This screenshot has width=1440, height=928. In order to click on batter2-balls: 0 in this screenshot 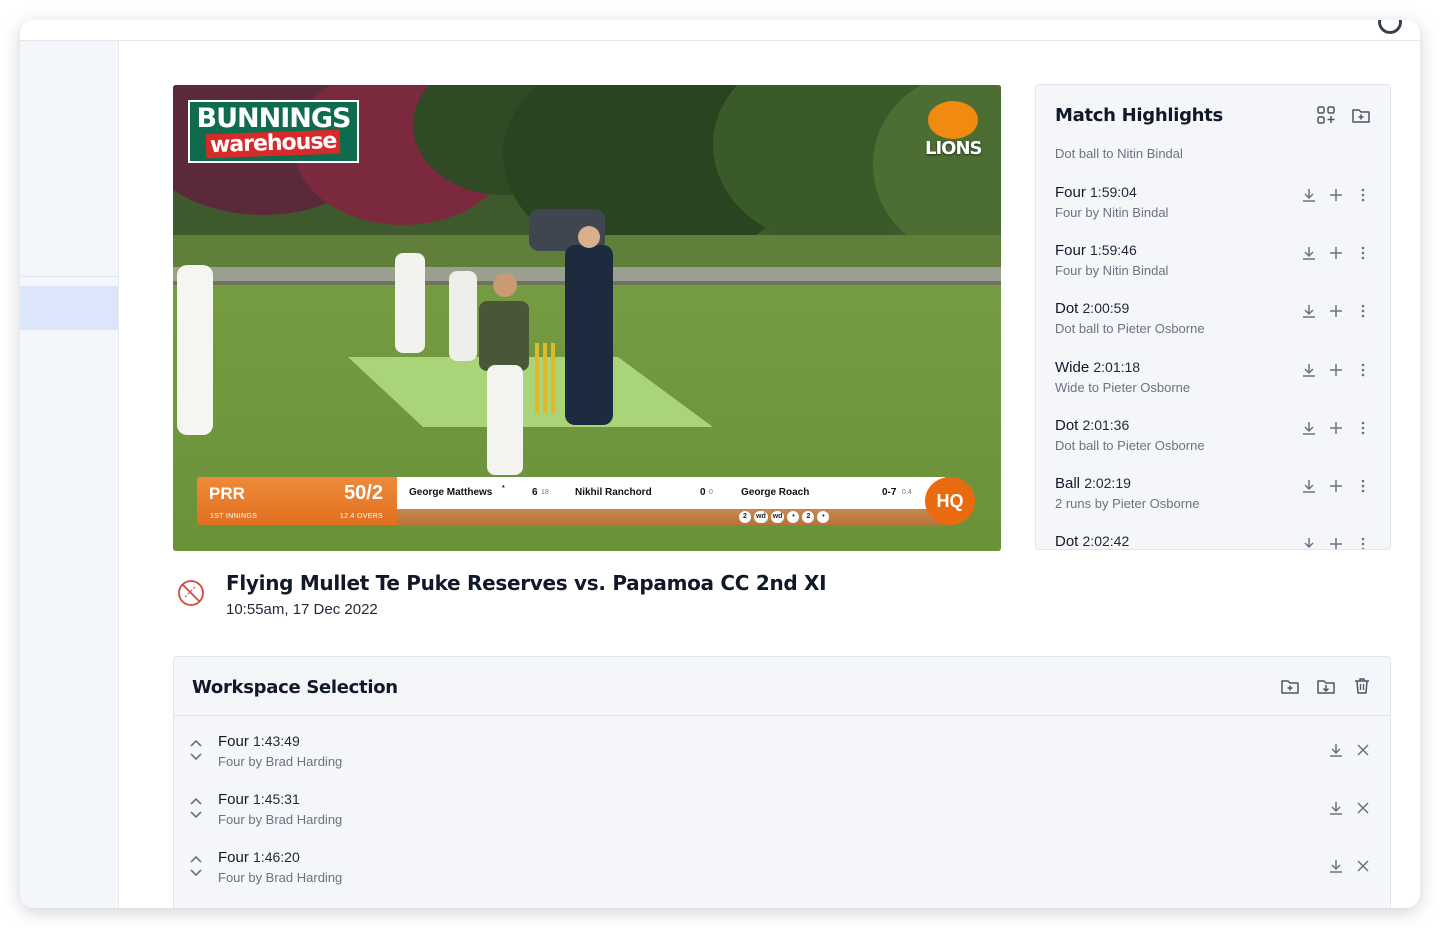, I will do `click(711, 492)`.